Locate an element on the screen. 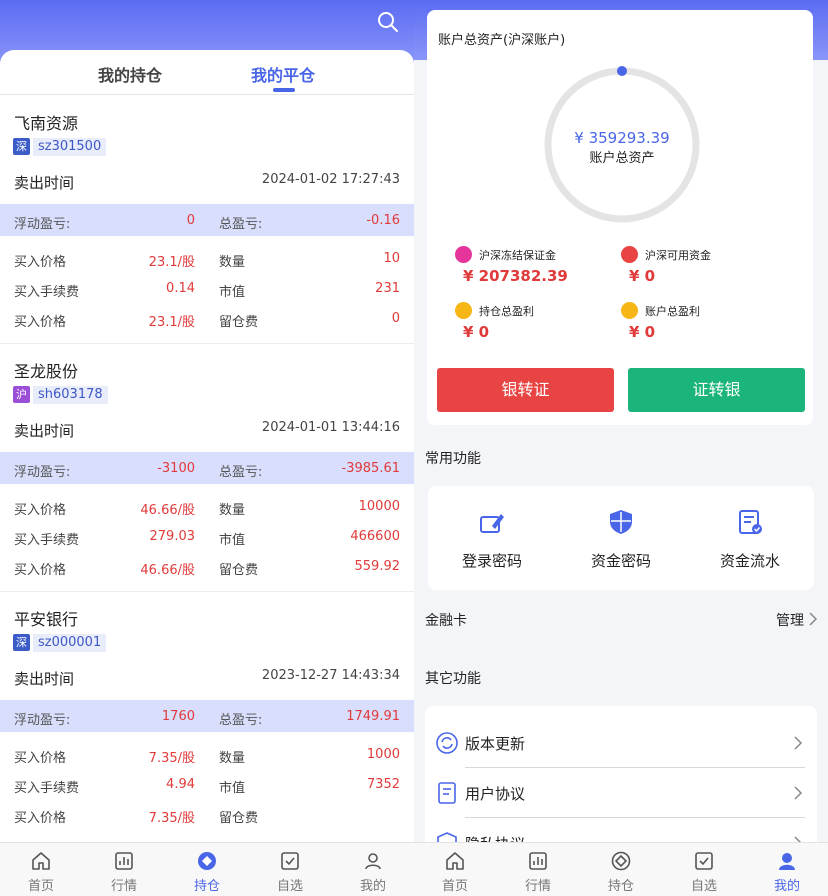 The width and height of the screenshot is (828, 896). detail-value: 0 is located at coordinates (395, 318).